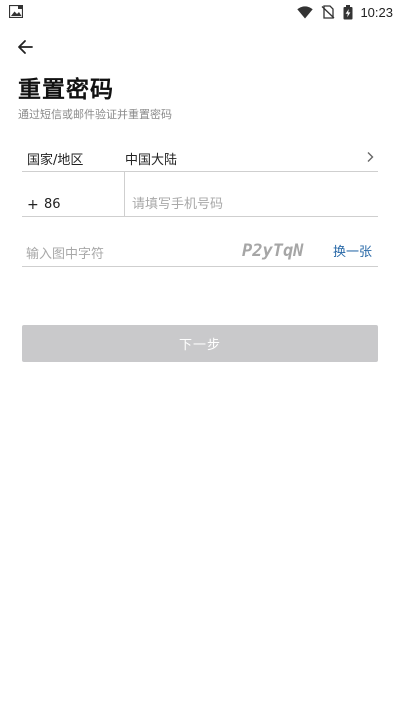 This screenshot has width=400, height=711. I want to click on country-code-plus: +, so click(33, 205).